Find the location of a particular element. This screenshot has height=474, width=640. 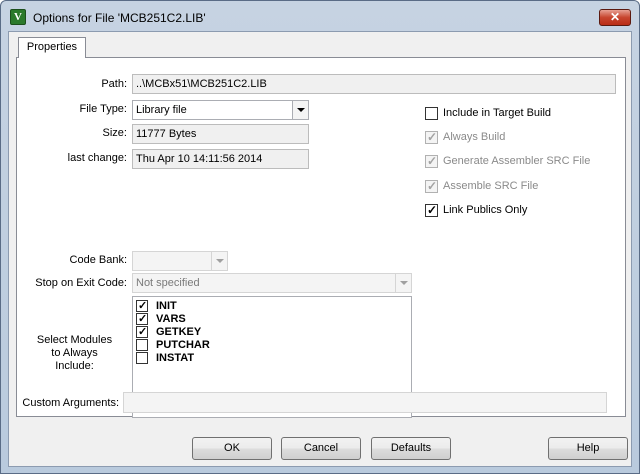

size-label: Size: is located at coordinates (114, 133).